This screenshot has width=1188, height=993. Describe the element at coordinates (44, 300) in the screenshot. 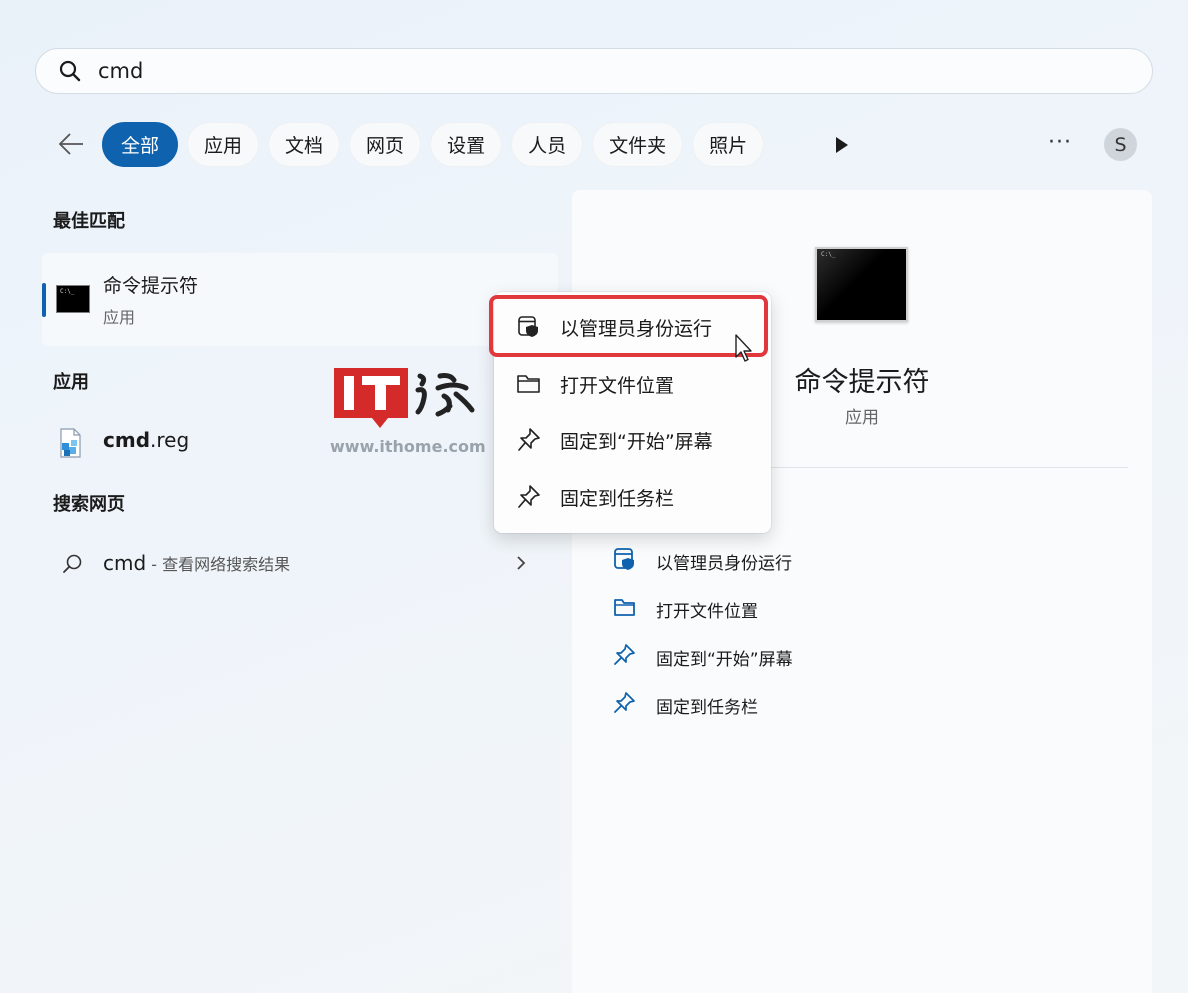

I see `selection-indicator` at that location.